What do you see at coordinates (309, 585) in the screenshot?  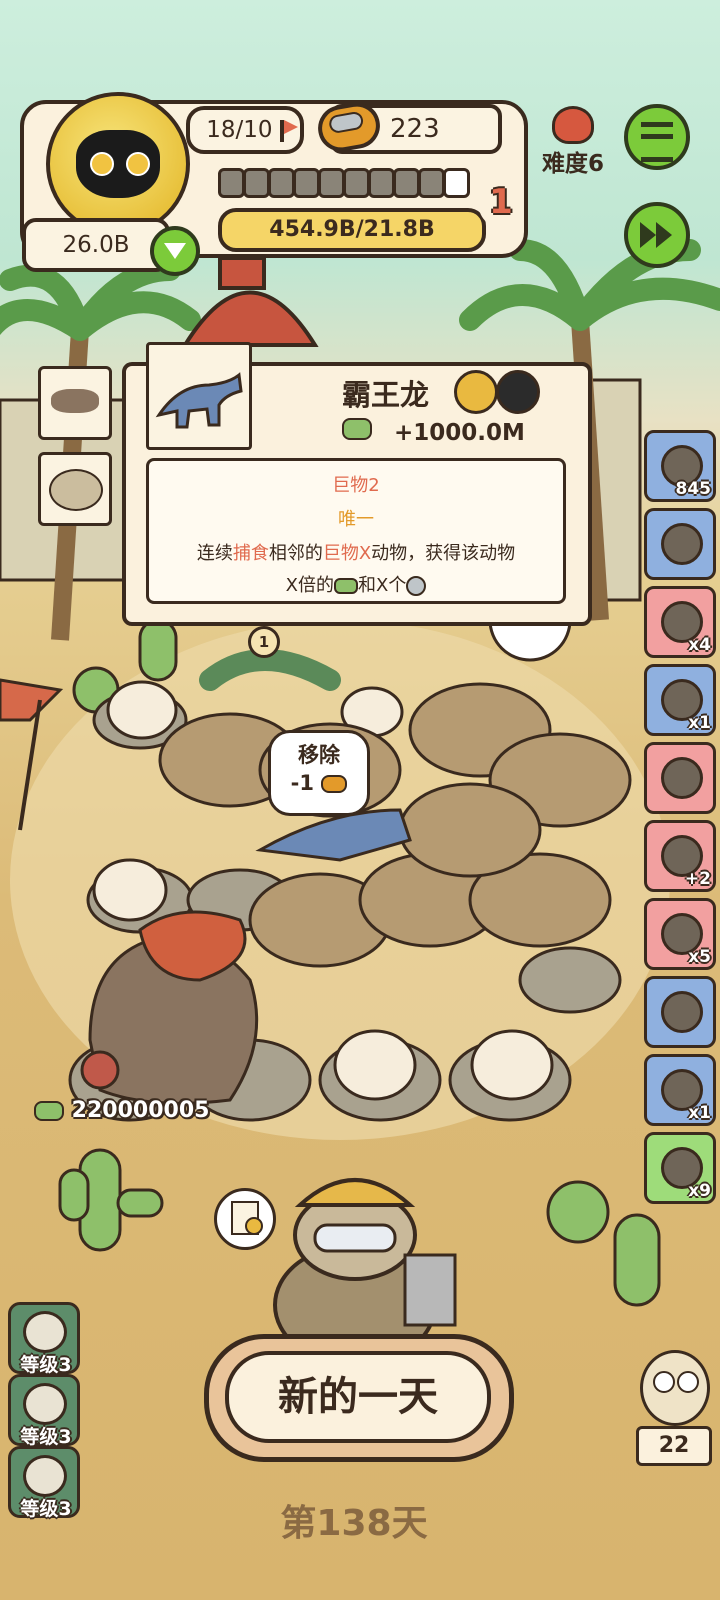 I see `desc-text: X倍的` at bounding box center [309, 585].